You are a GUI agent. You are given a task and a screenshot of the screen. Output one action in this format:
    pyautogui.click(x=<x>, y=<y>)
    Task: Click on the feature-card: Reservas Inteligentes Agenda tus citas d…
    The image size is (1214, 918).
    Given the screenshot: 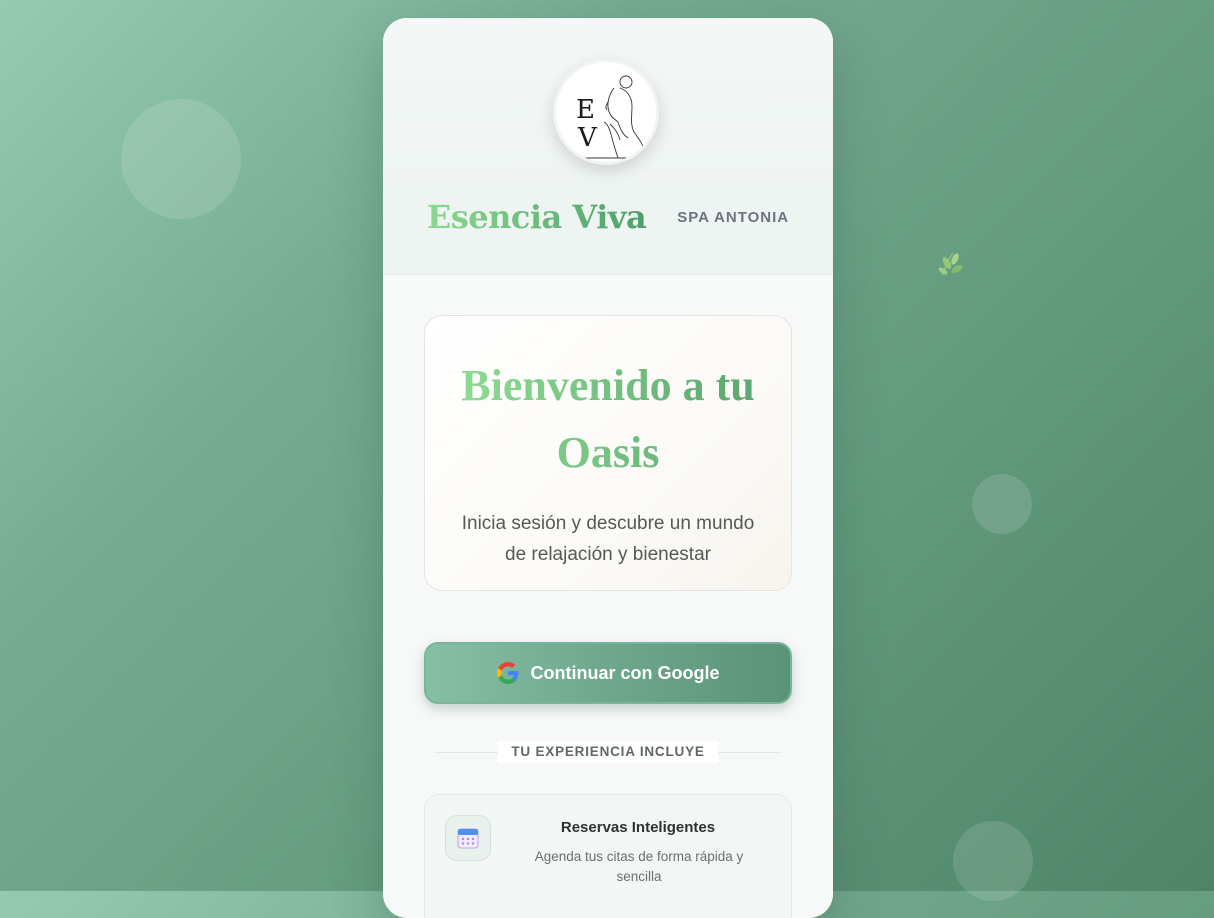 What is the action you would take?
    pyautogui.click(x=608, y=856)
    